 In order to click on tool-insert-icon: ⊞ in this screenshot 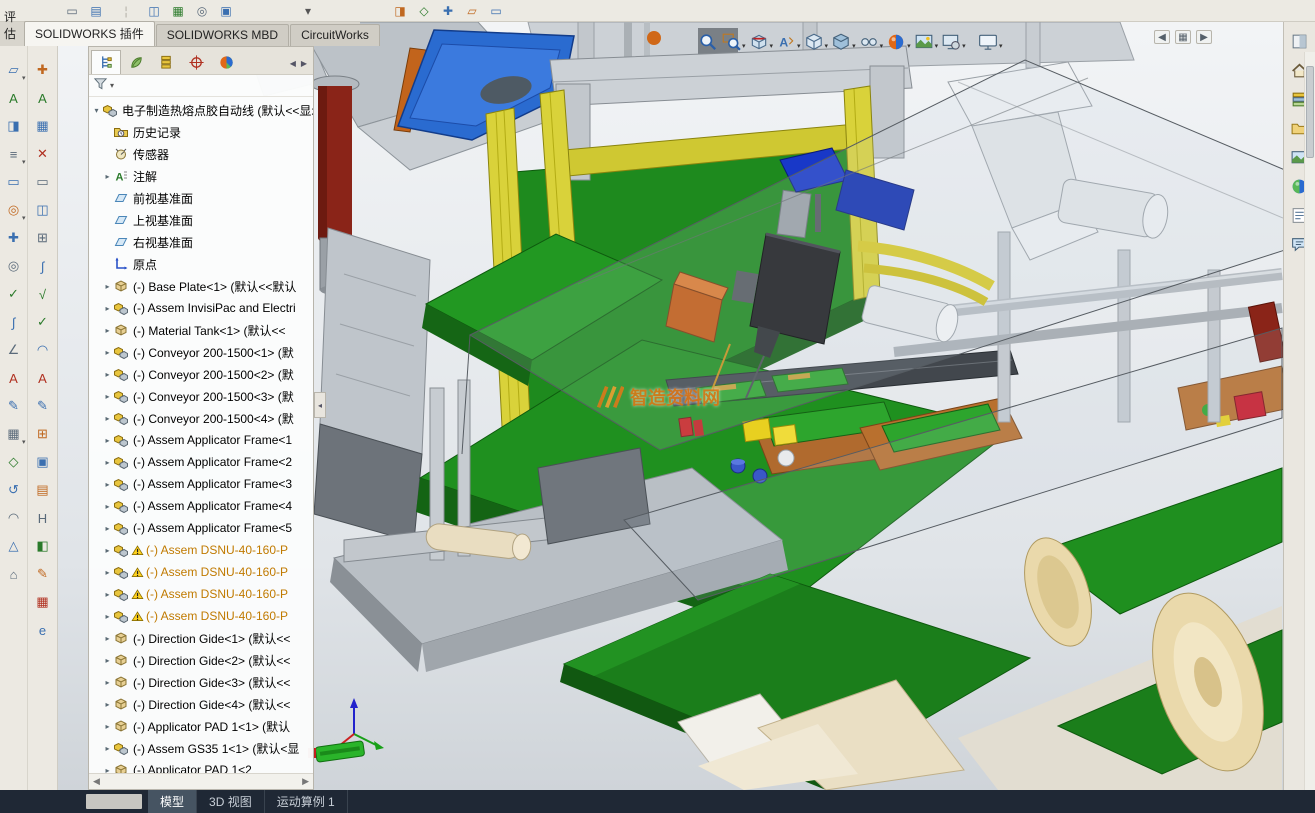, I will do `click(43, 238)`.